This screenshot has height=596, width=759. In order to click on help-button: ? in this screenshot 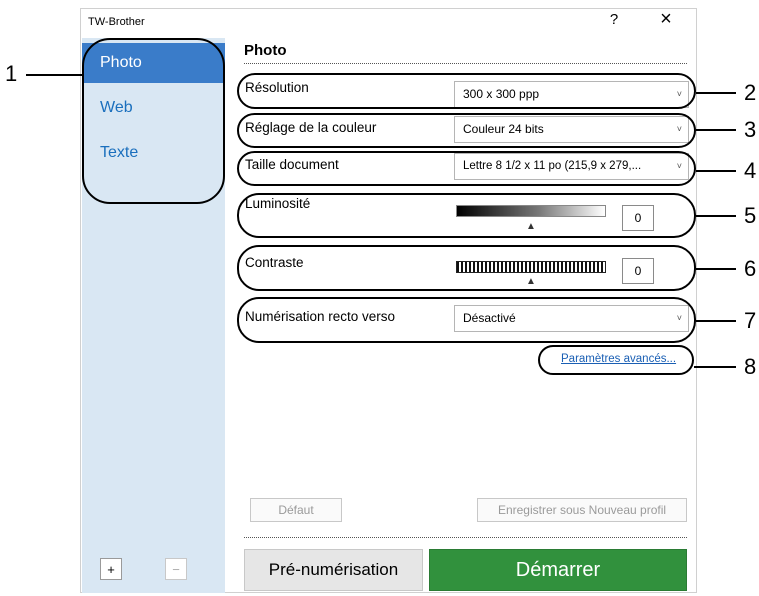, I will do `click(614, 19)`.